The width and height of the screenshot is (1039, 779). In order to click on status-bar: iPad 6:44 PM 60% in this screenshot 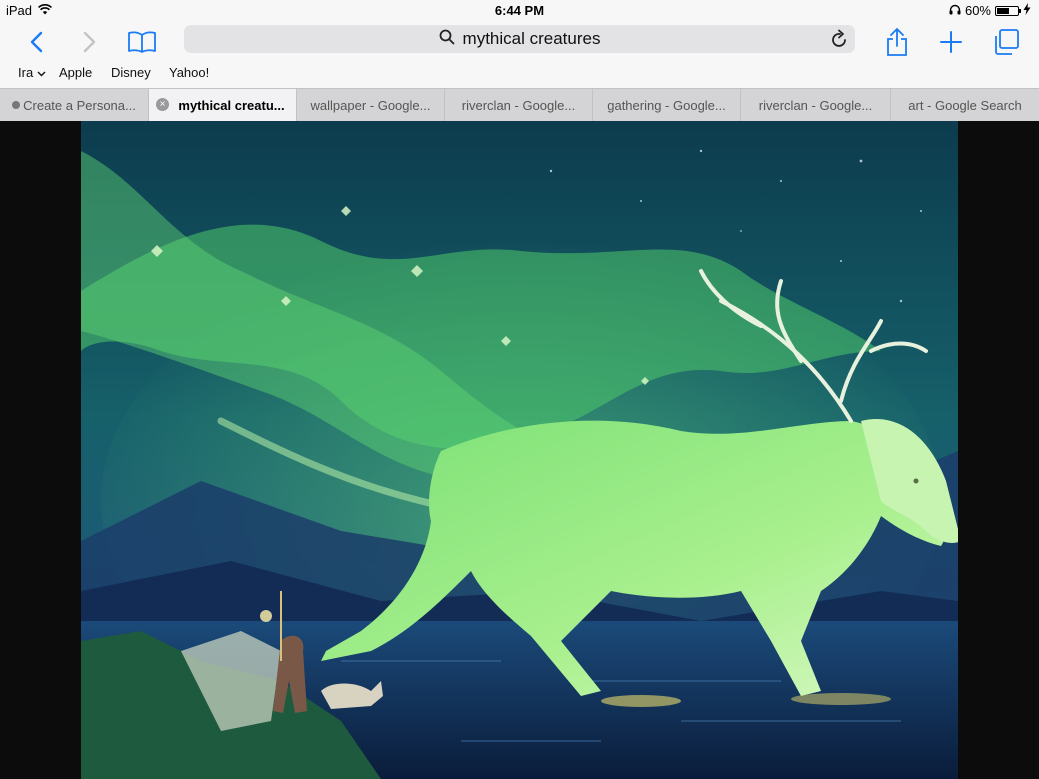, I will do `click(519, 11)`.